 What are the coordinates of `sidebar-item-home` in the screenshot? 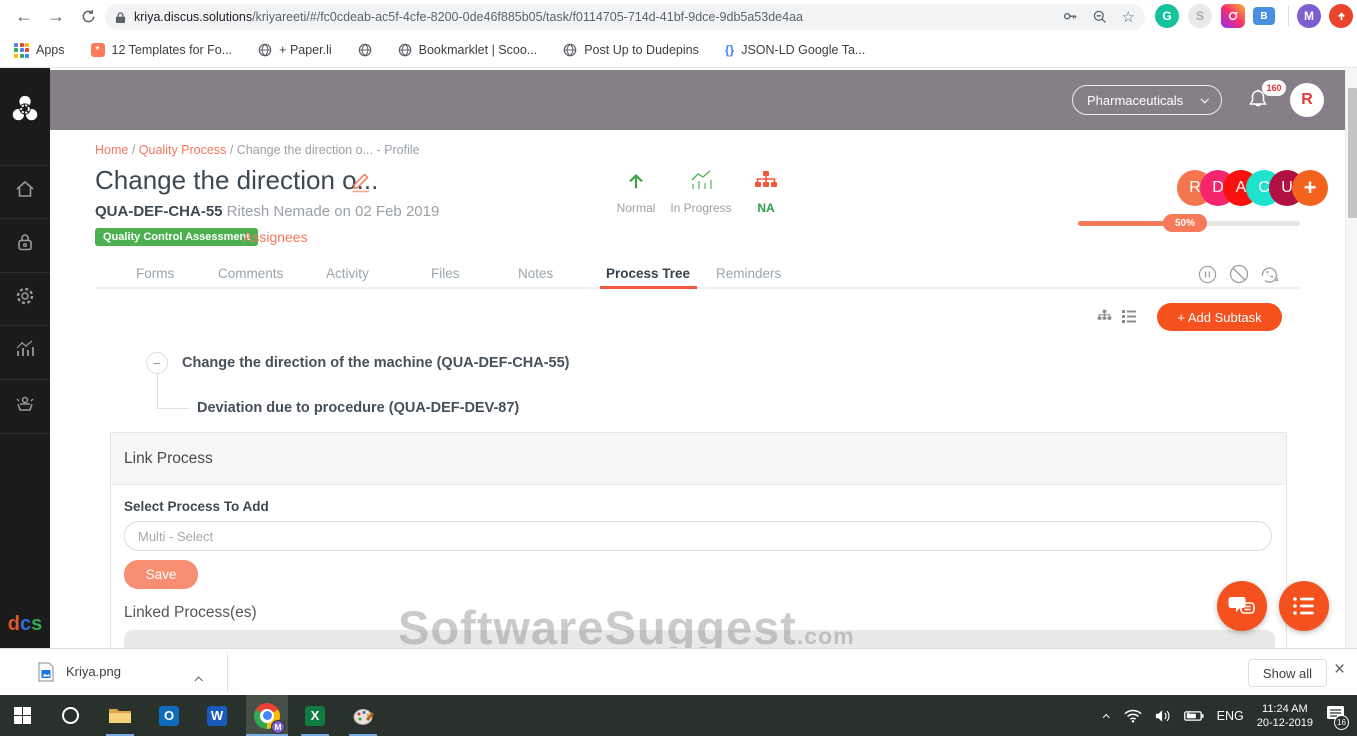 It's located at (25, 189).